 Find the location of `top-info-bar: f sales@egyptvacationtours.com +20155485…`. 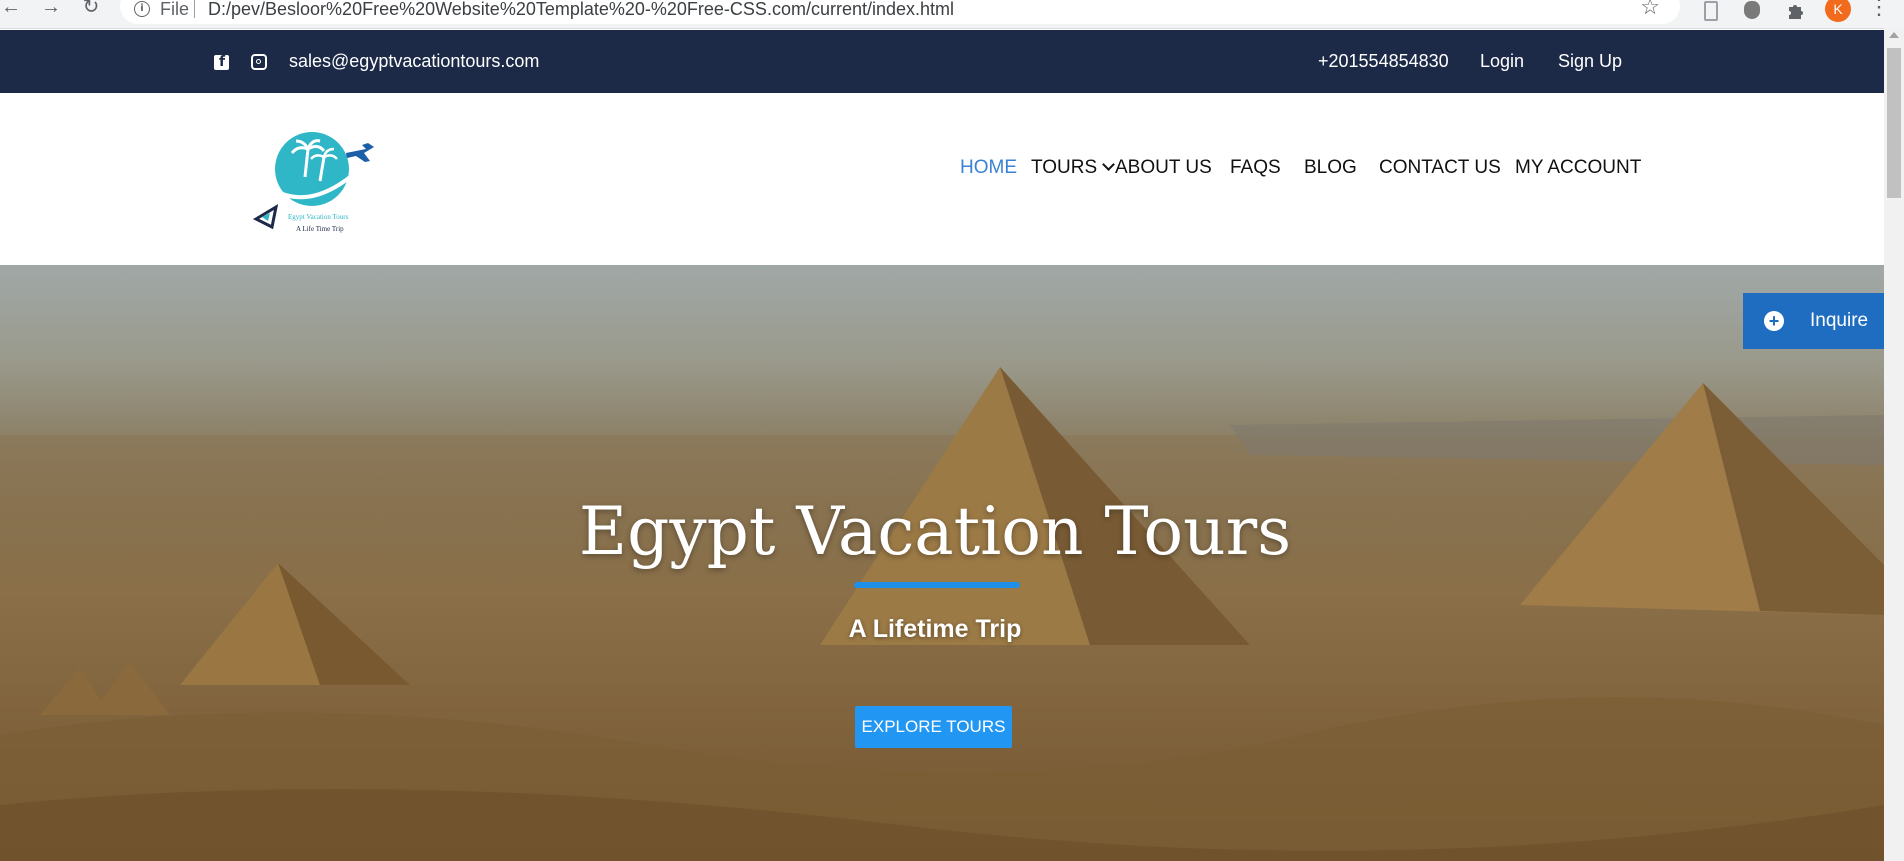

top-info-bar: f sales@egyptvacationtours.com +20155485… is located at coordinates (942, 61).